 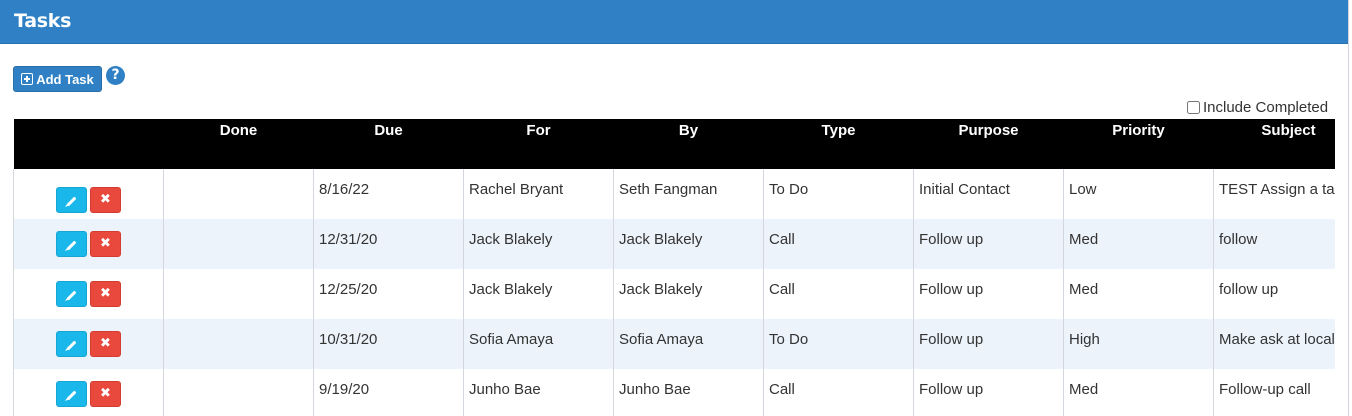 I want to click on column-header-actions, so click(x=89, y=144).